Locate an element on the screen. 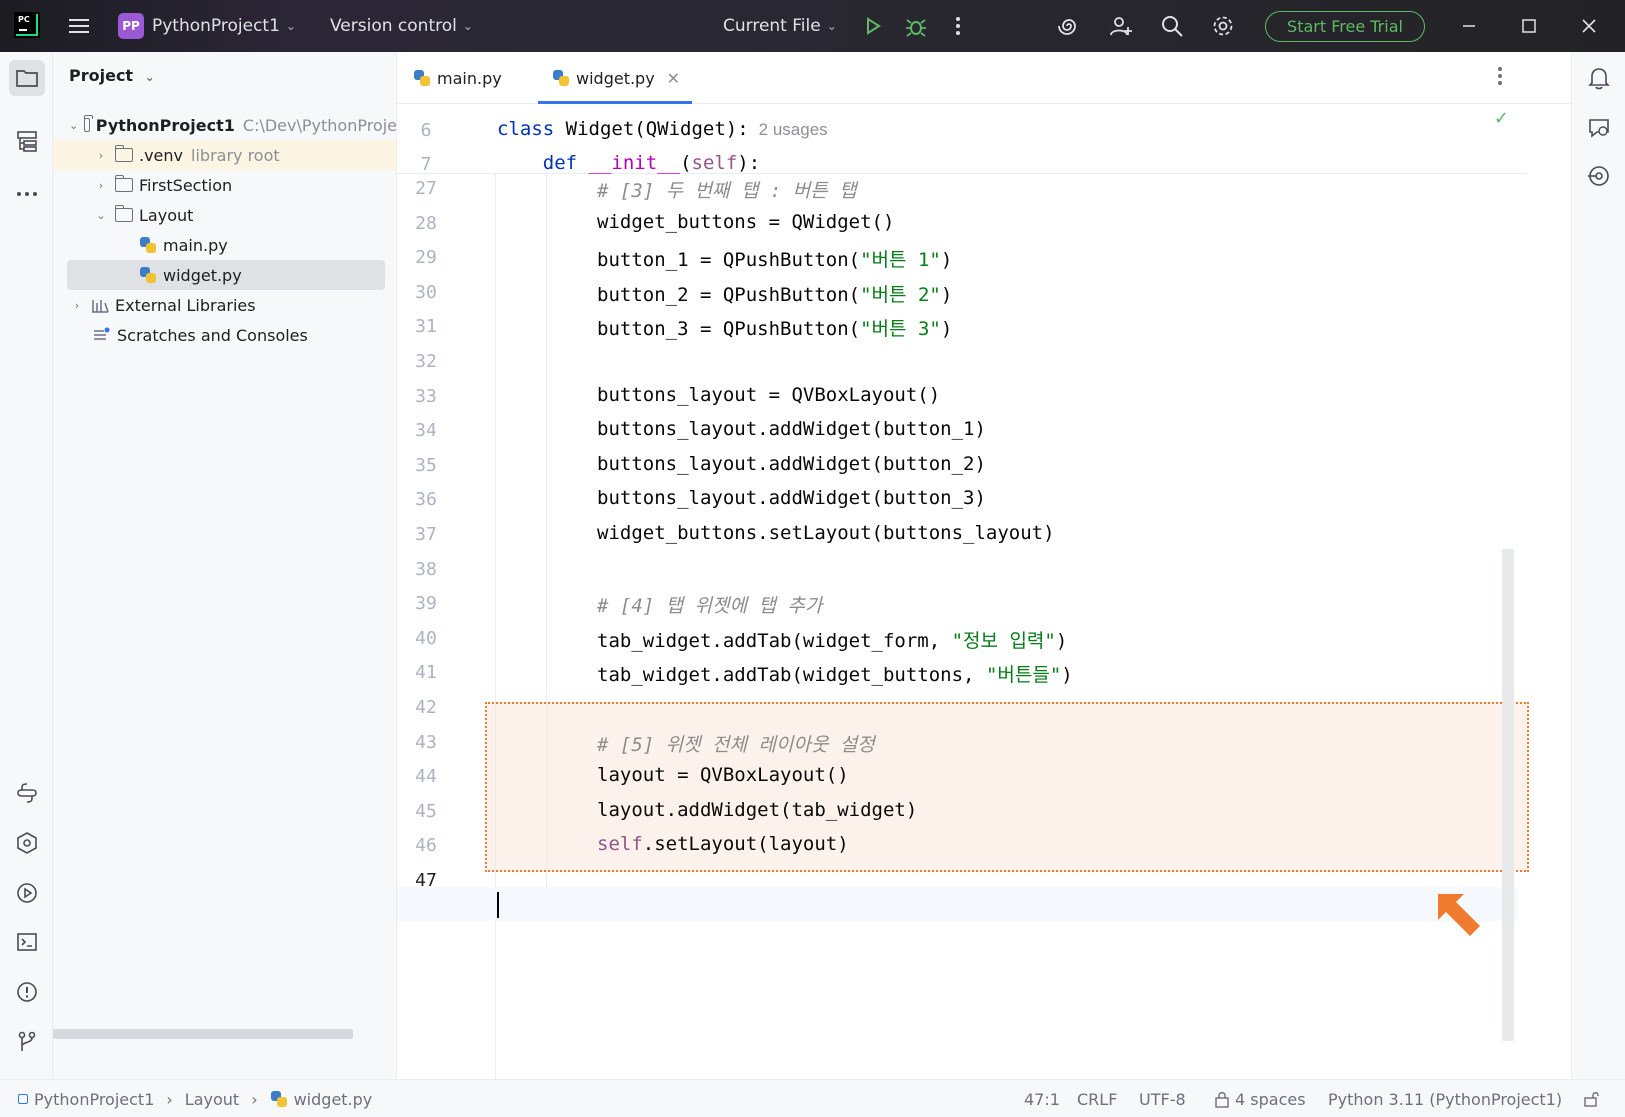 This screenshot has height=1117, width=1625. close-window-button is located at coordinates (1589, 26).